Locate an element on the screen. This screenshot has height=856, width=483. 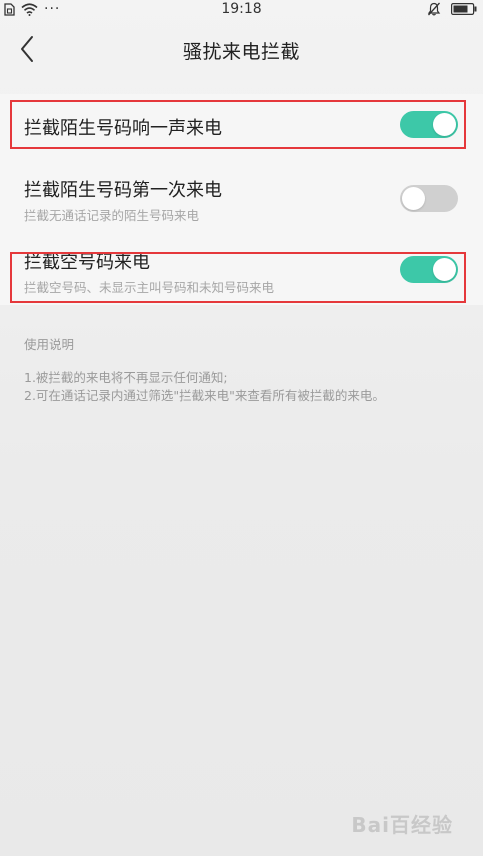
status-bar: ··· 19:18 is located at coordinates (241, 10).